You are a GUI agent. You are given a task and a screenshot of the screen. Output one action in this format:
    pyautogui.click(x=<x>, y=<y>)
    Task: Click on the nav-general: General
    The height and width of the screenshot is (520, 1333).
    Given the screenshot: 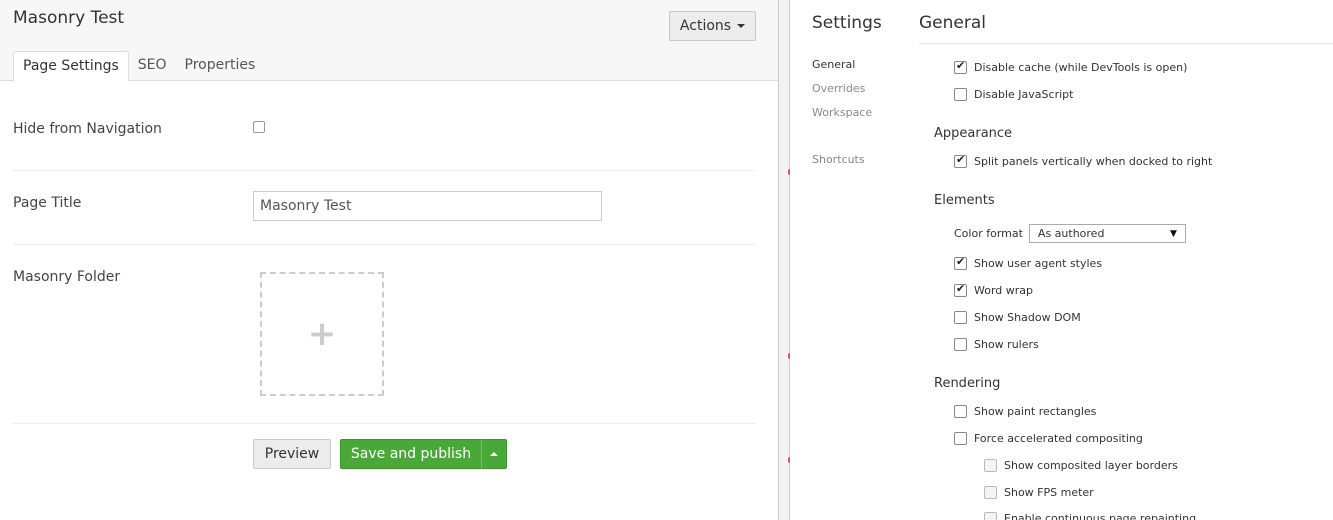 What is the action you would take?
    pyautogui.click(x=833, y=64)
    